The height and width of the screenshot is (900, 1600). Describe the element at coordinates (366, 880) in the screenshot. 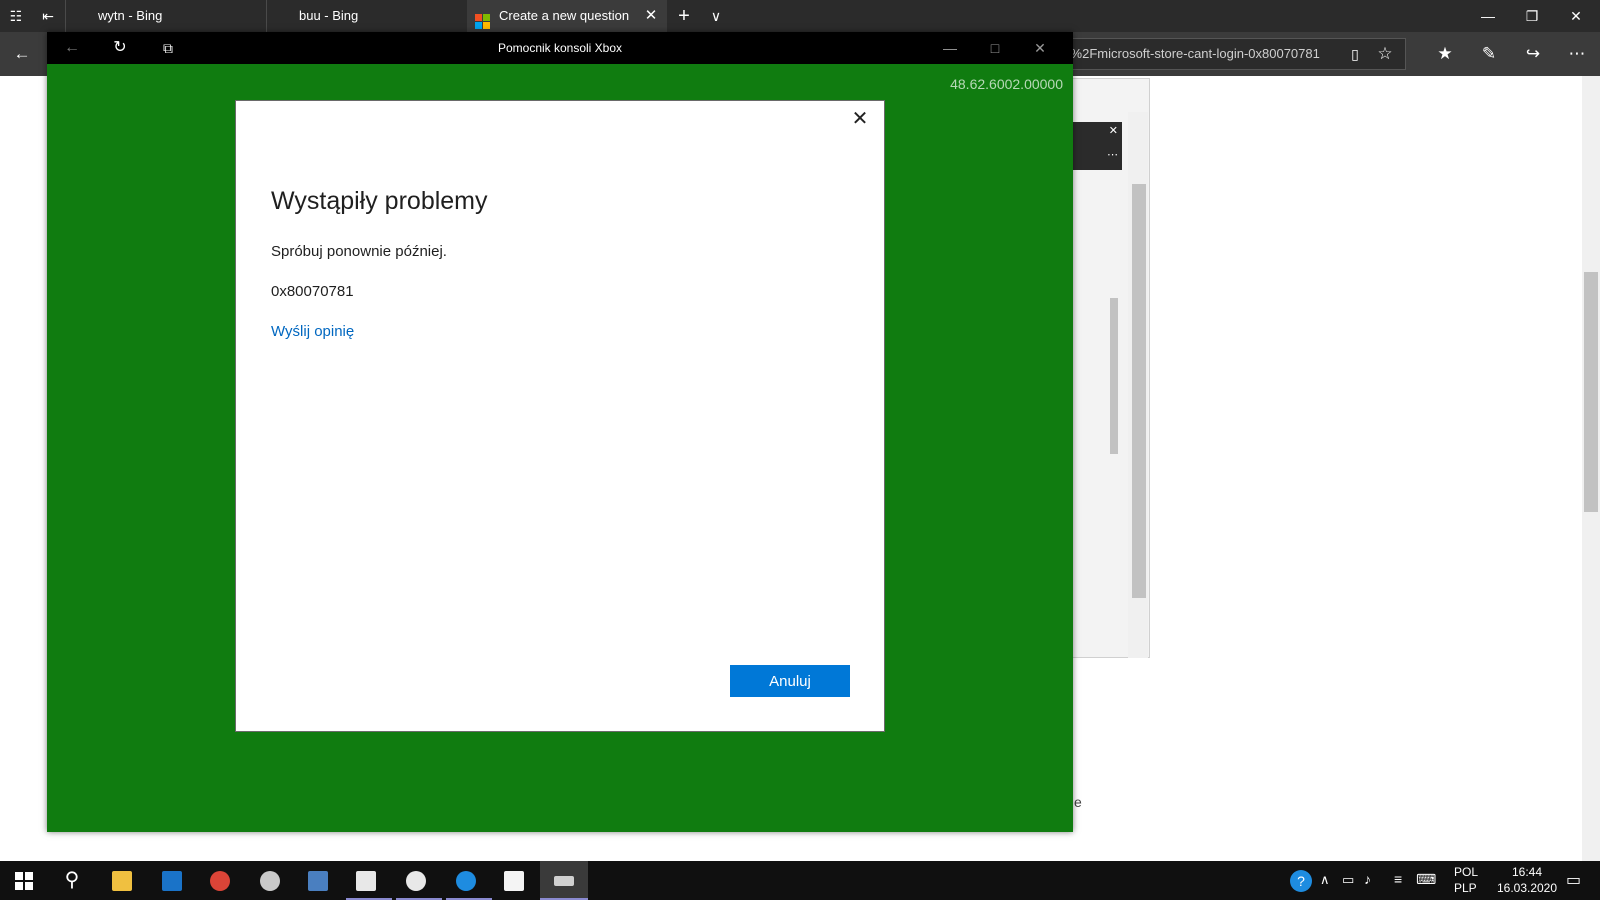

I see `people-icon` at that location.